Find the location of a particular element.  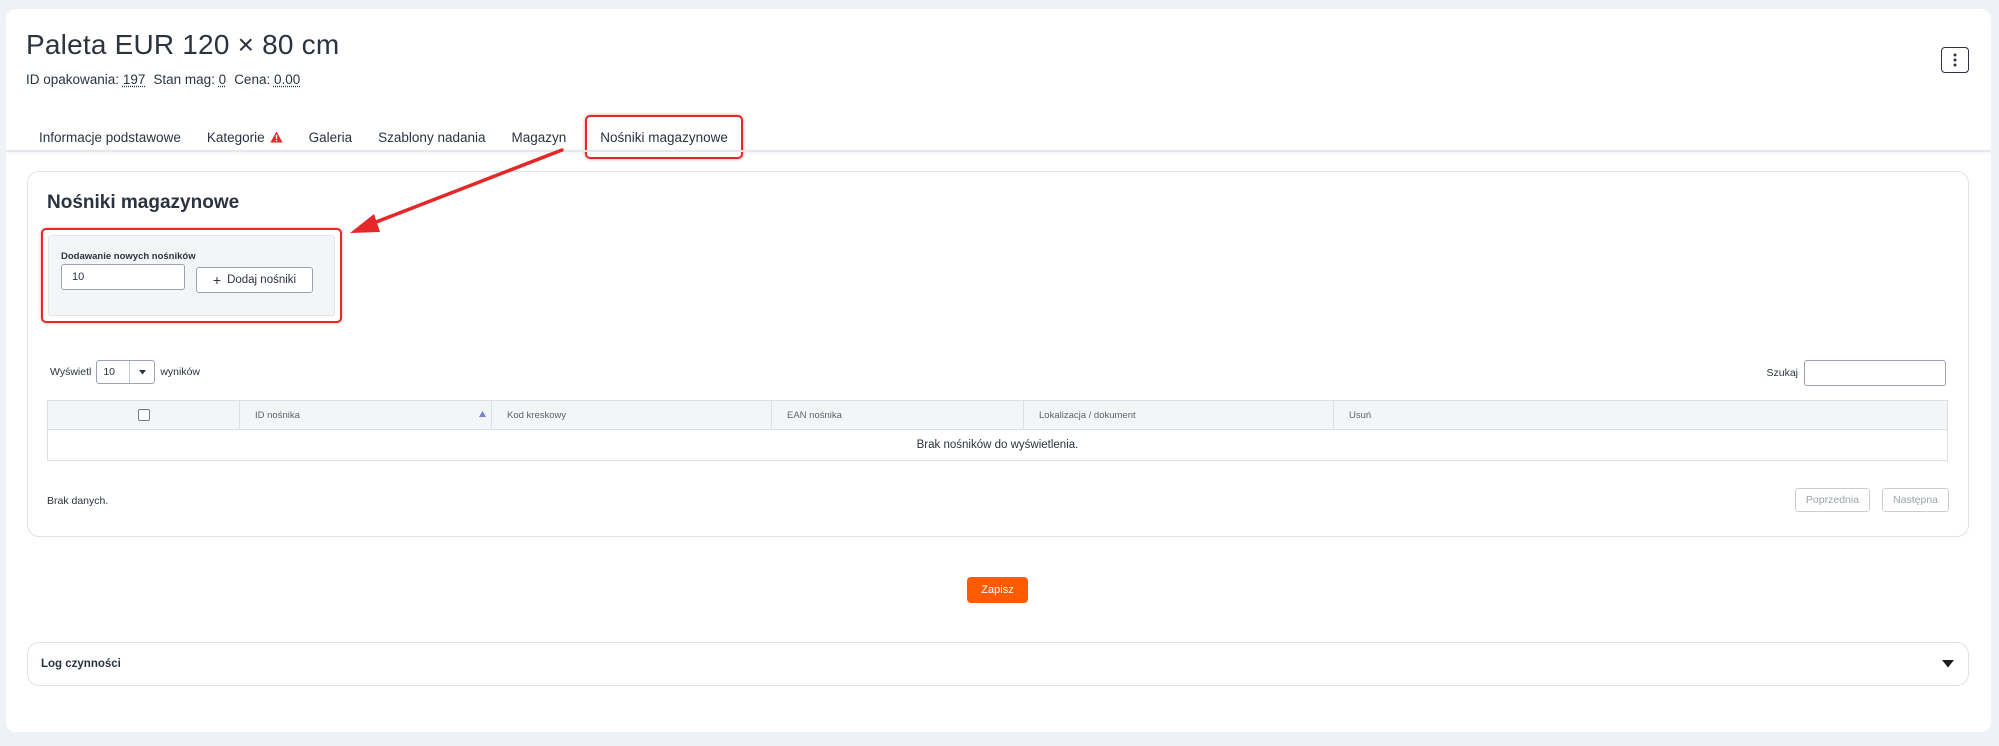

search-control: Szukaj is located at coordinates (1856, 373).